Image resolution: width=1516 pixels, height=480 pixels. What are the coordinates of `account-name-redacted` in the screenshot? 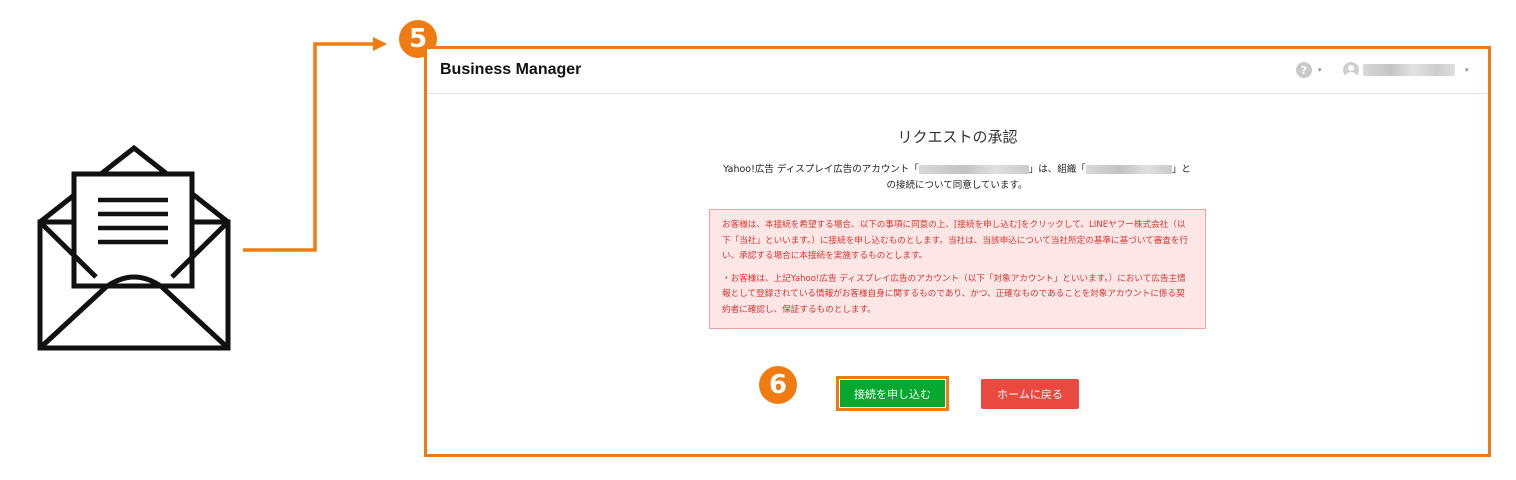 It's located at (1409, 70).